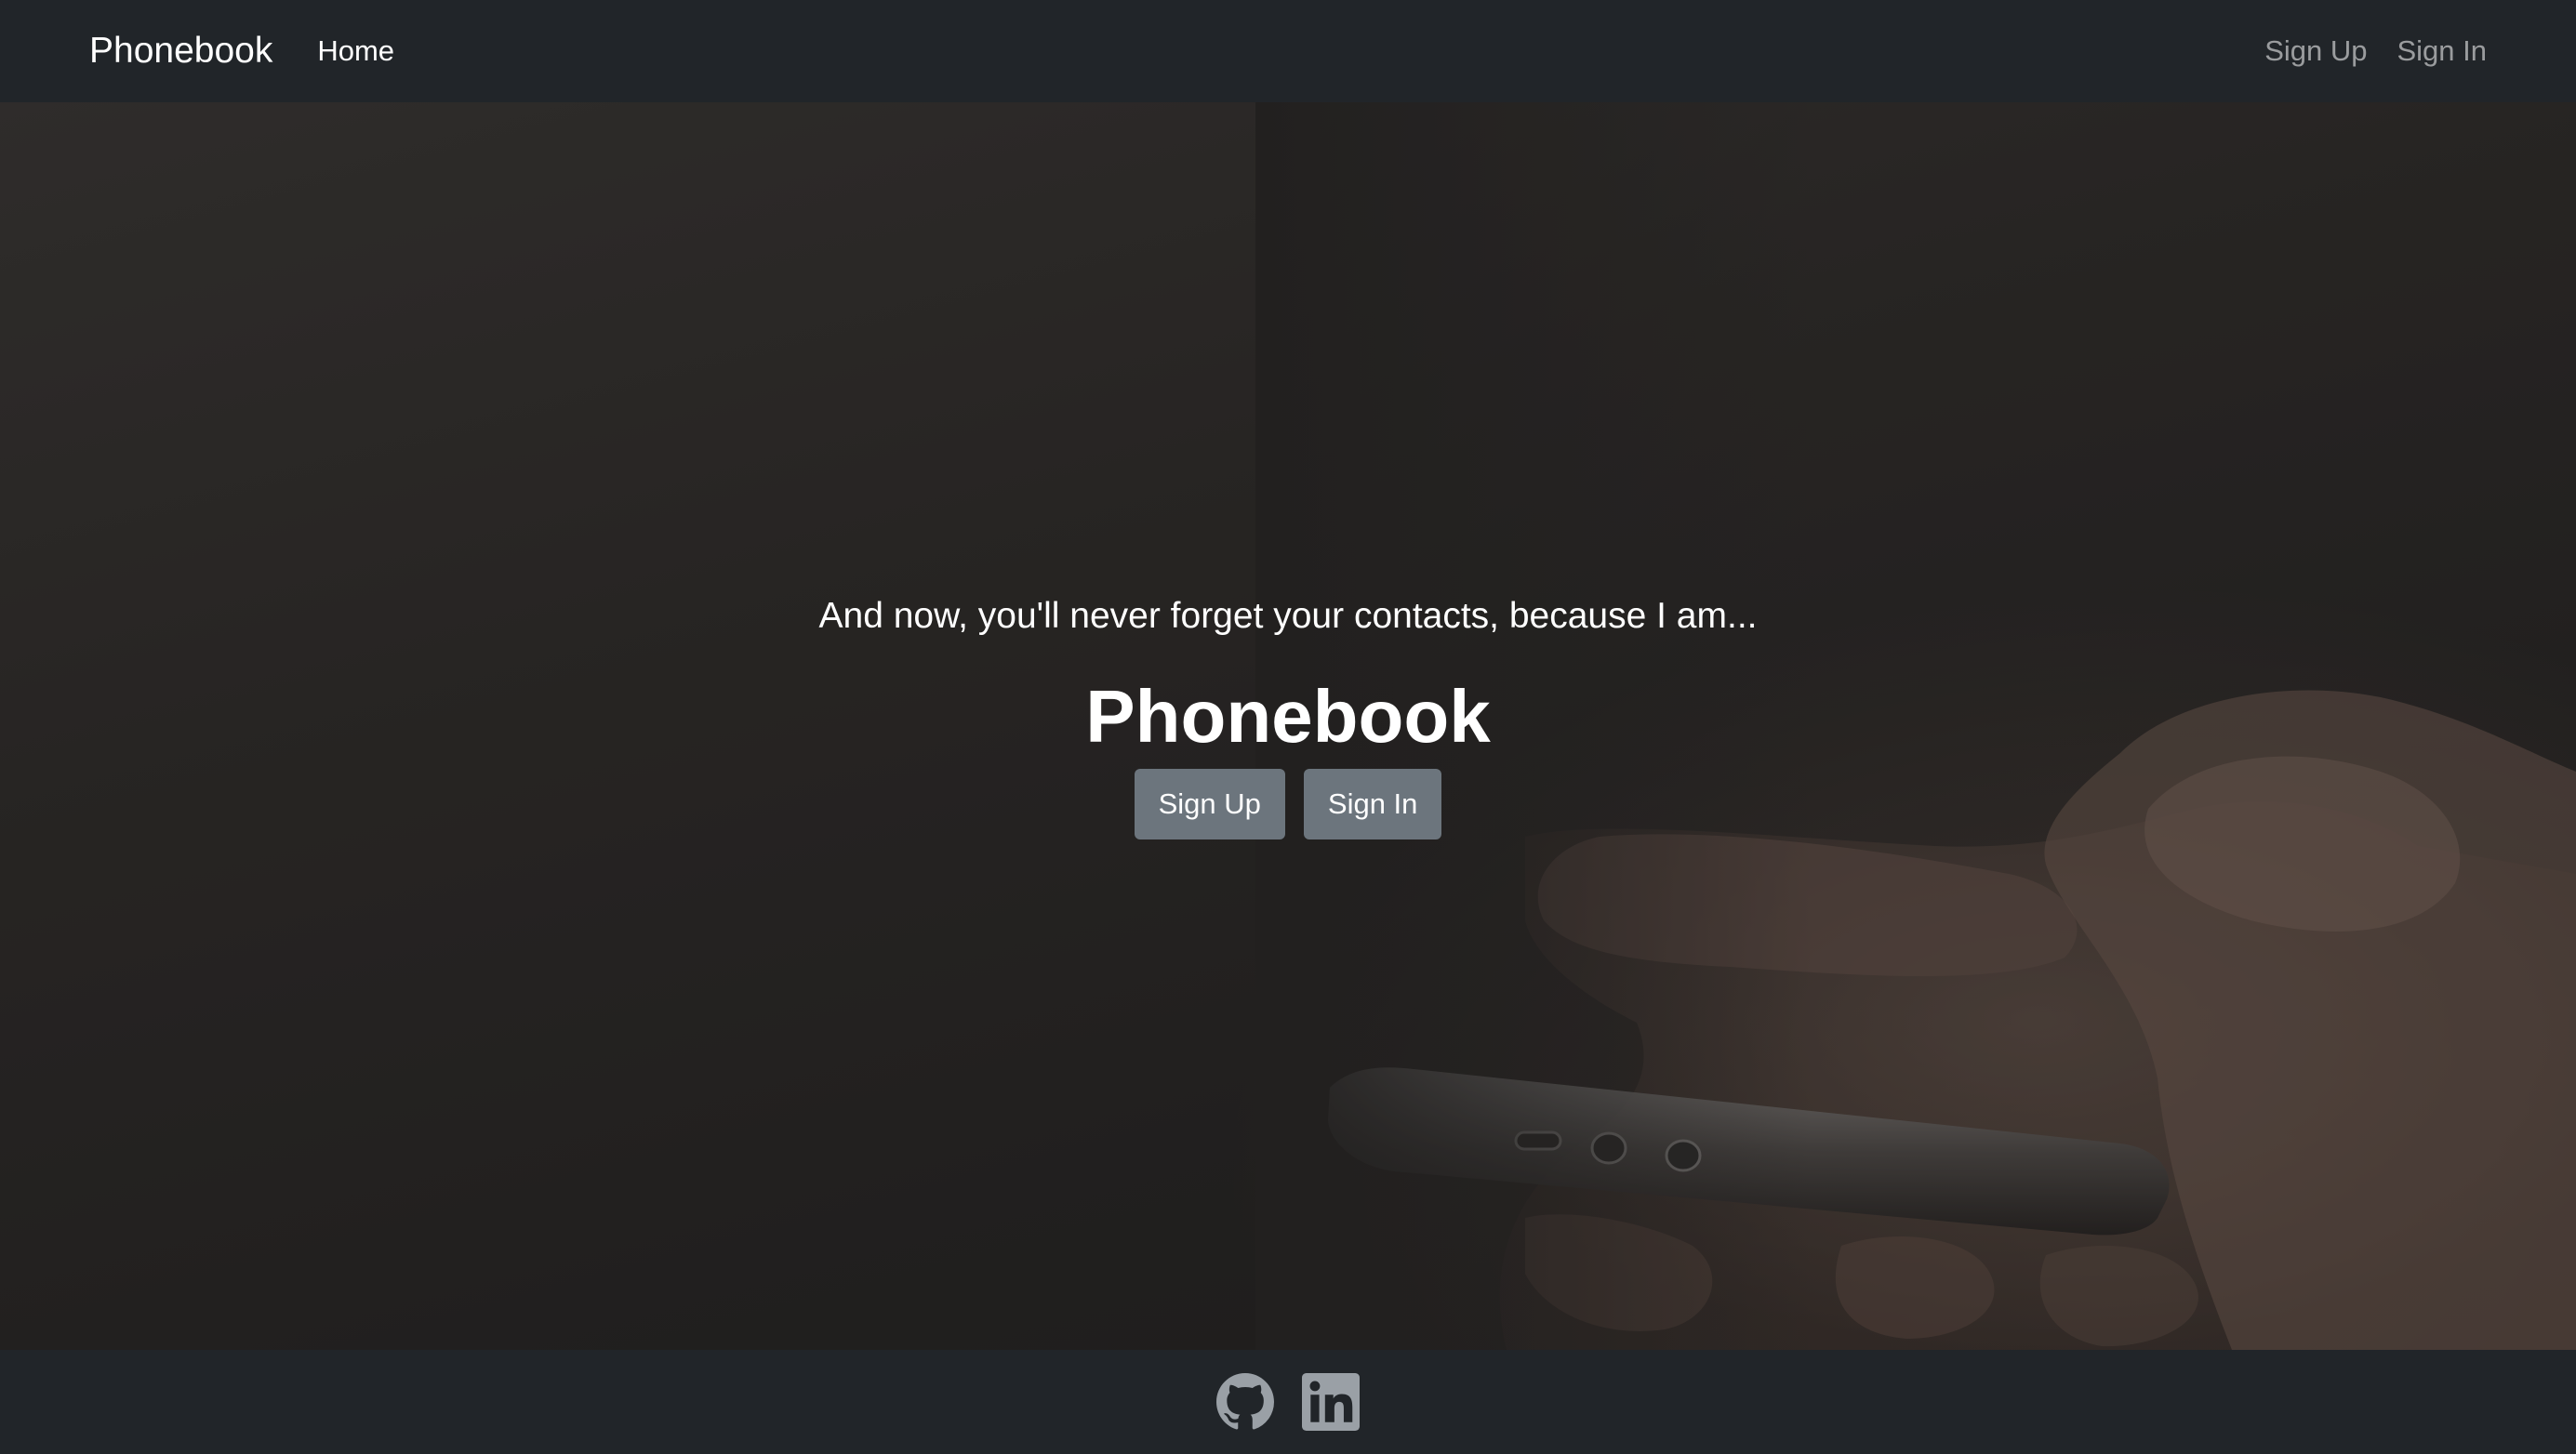  I want to click on nav-link-sign-up: Sign Up, so click(2315, 51).